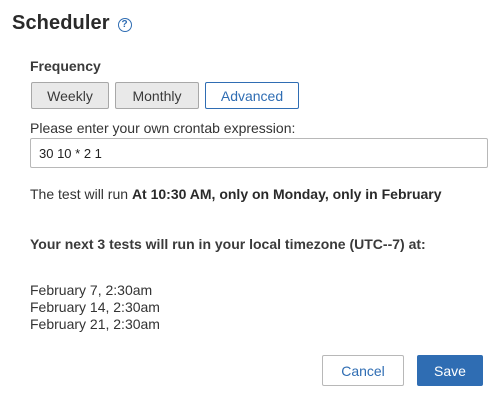 The image size is (500, 395). I want to click on save-button: Save, so click(450, 370).